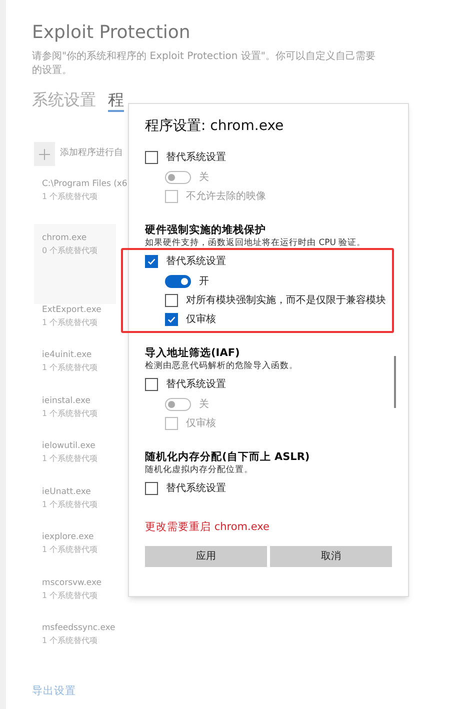 This screenshot has height=709, width=474. Describe the element at coordinates (215, 126) in the screenshot. I see `dialog-title: 程序设置: chrom.exe` at that location.